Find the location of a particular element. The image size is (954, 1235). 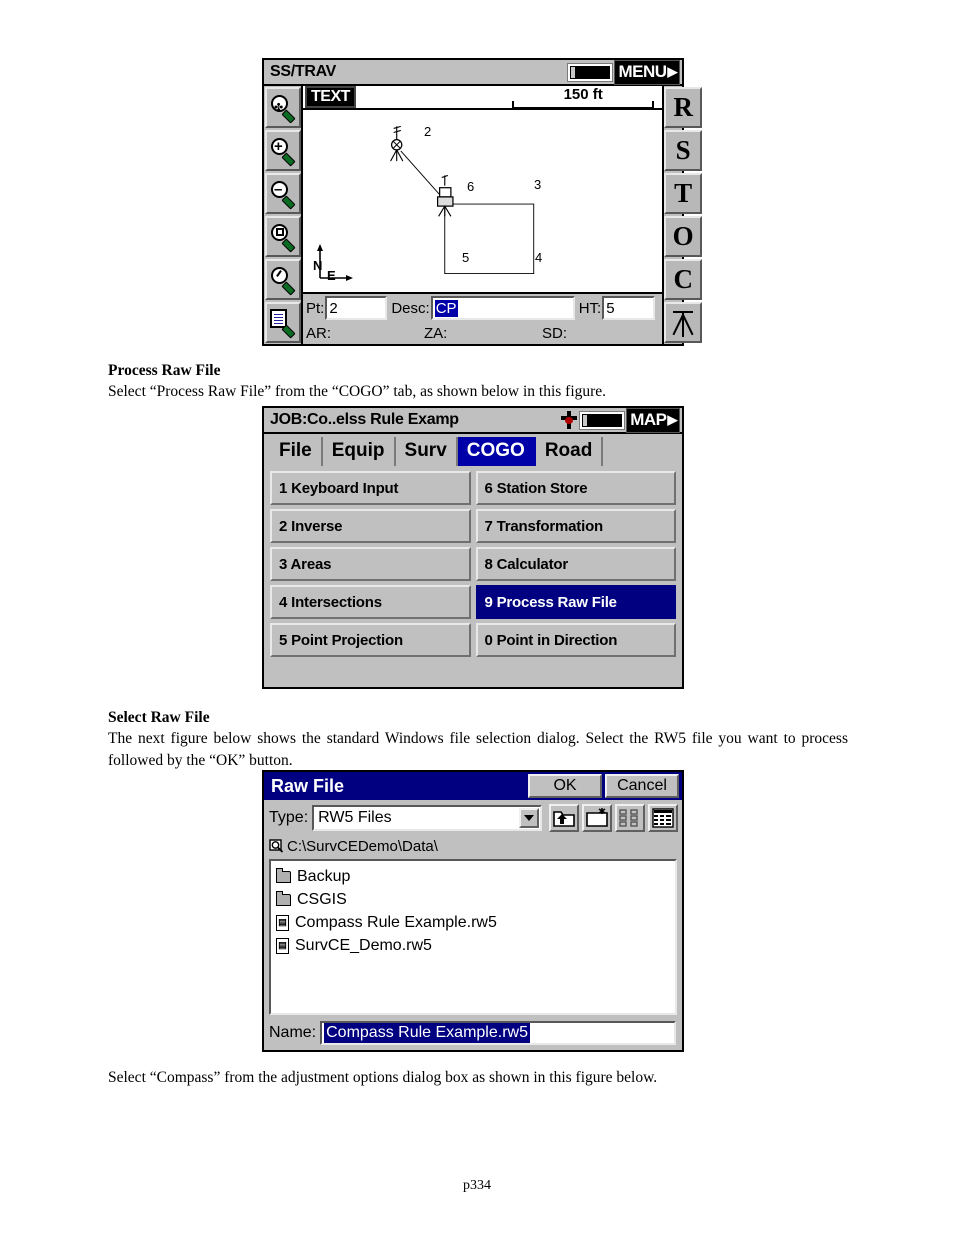

point-input: 2 is located at coordinates (356, 308).